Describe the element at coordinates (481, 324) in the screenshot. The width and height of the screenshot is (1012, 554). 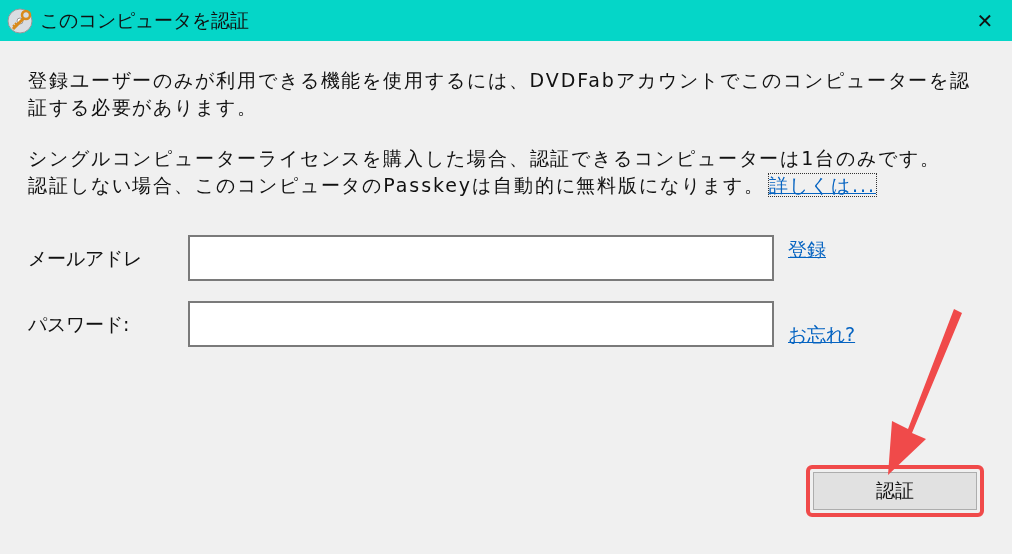
I see `password-field` at that location.